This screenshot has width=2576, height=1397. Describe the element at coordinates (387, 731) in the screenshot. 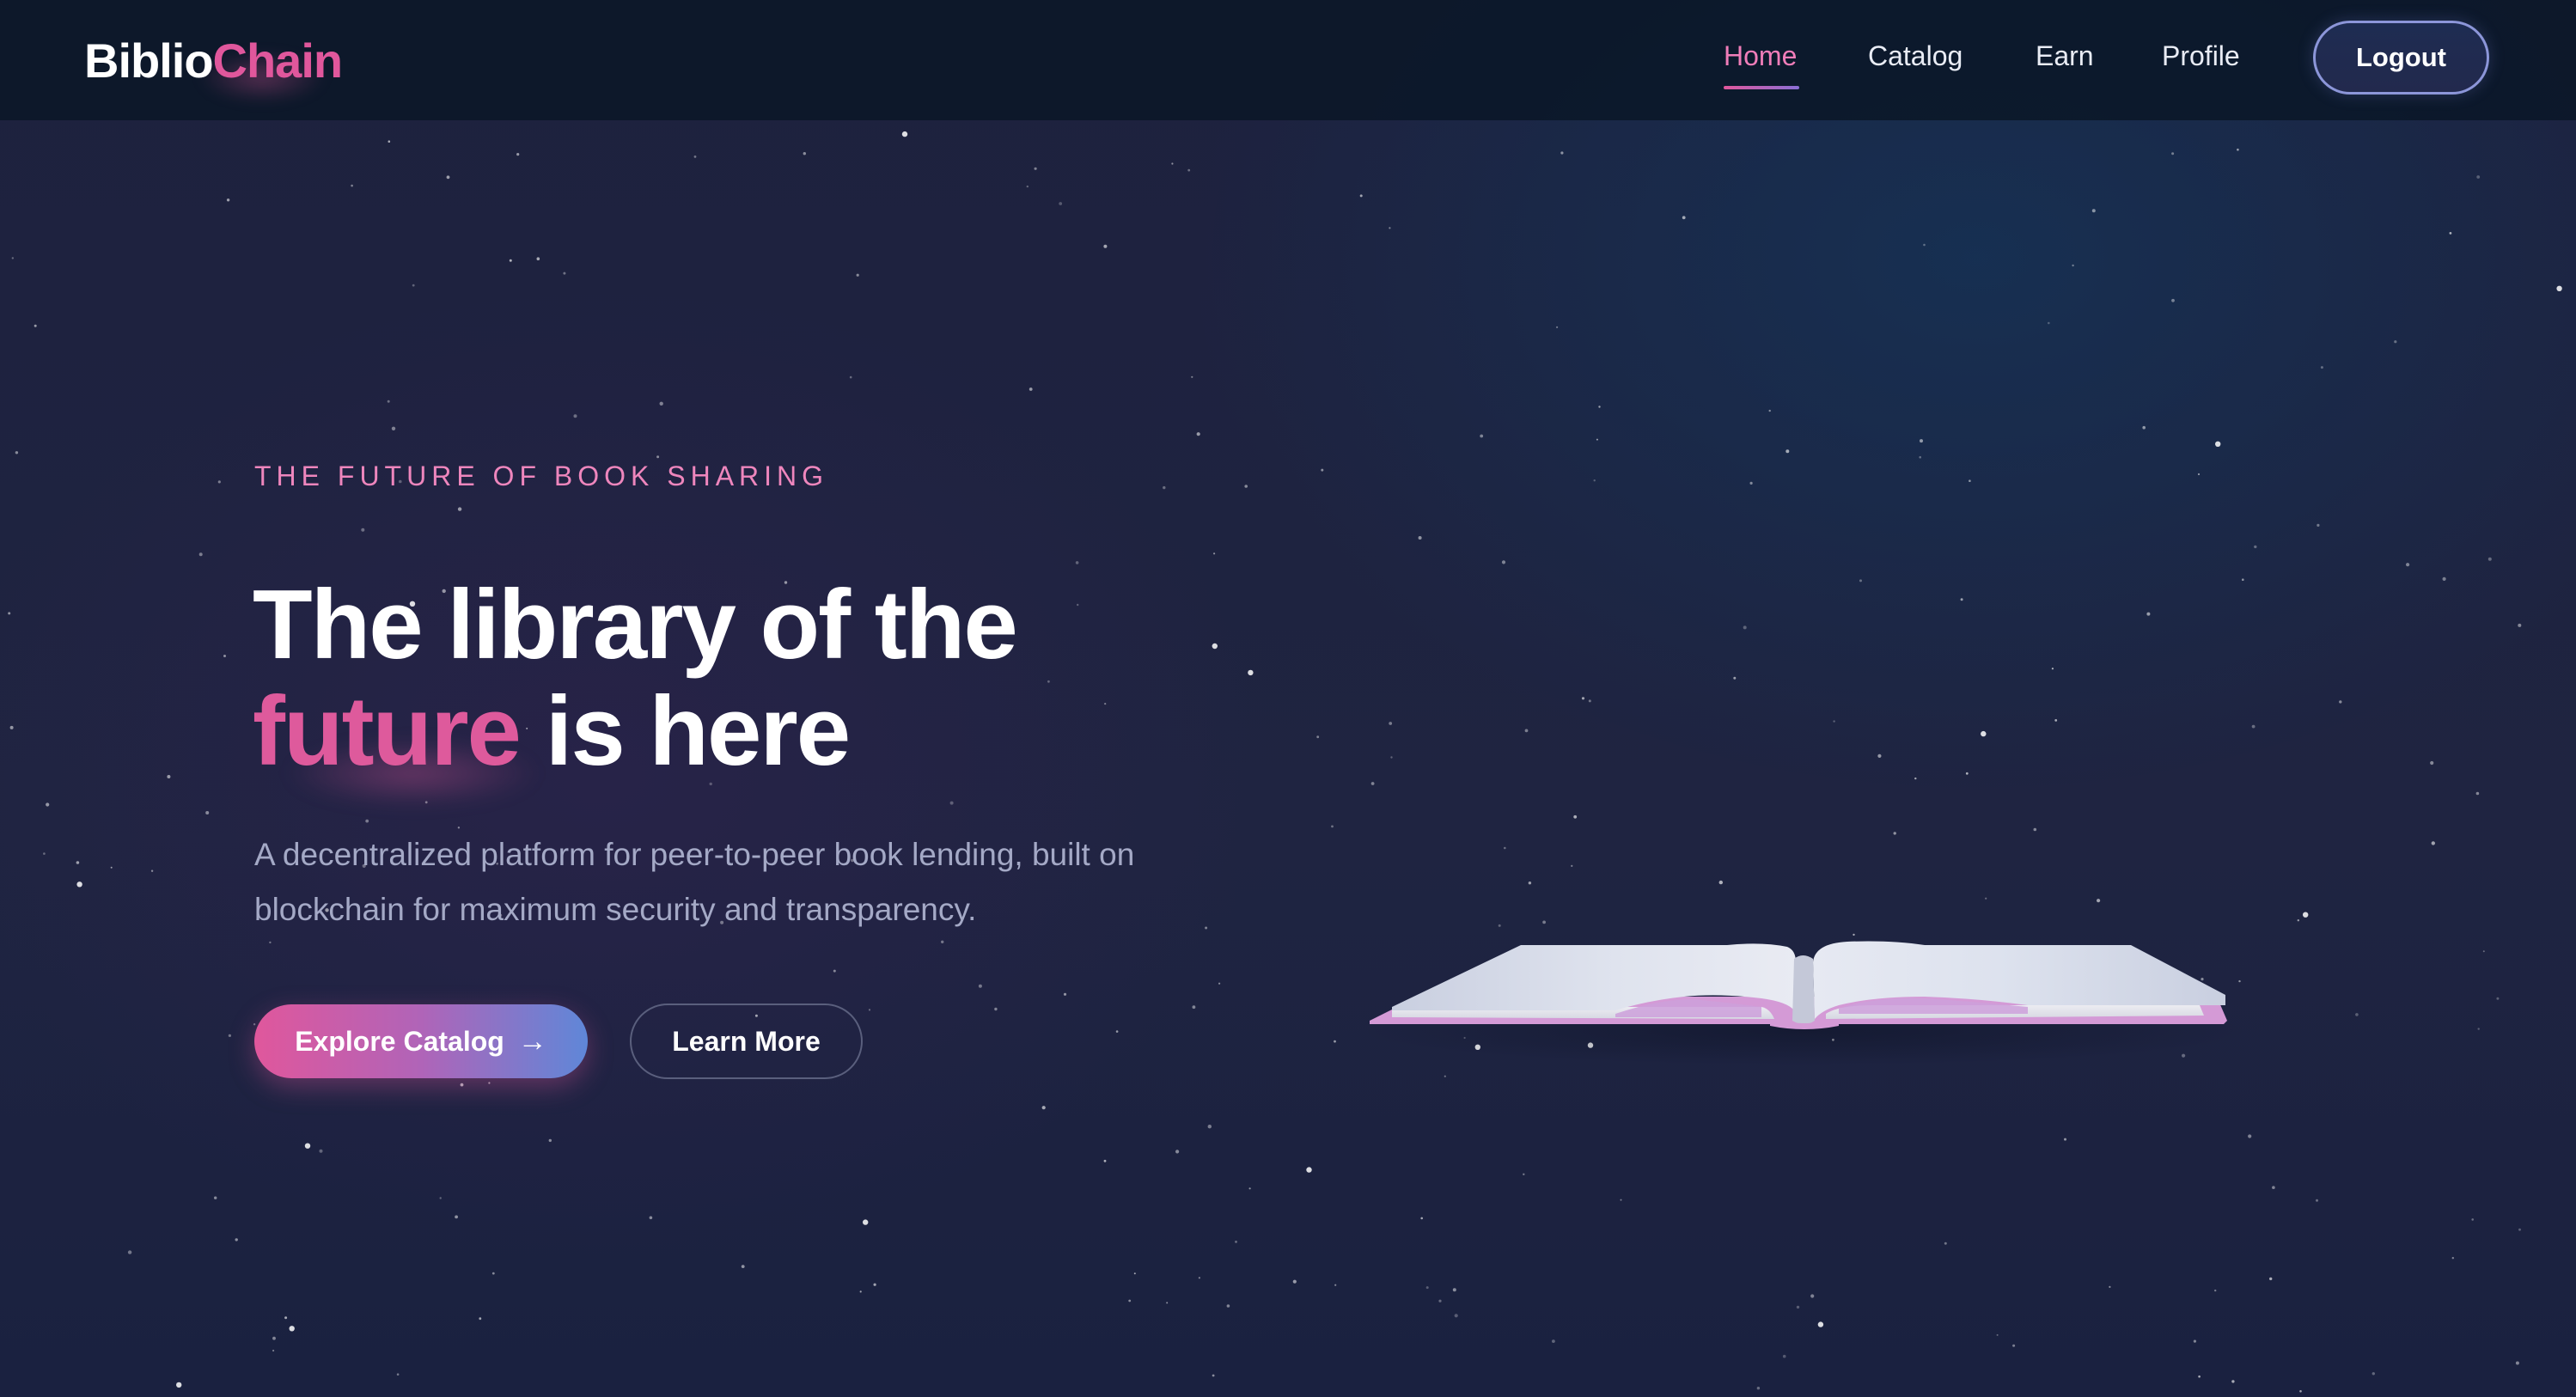

I see `headline-accent-word: future` at that location.